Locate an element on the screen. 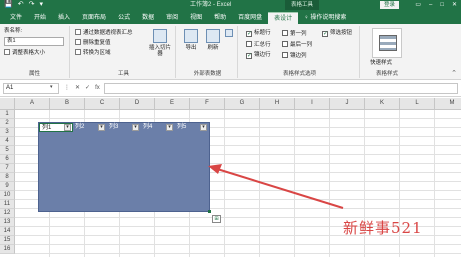 Image resolution: width=461 pixels, height=257 pixels. row-header: 16 is located at coordinates (7, 249).